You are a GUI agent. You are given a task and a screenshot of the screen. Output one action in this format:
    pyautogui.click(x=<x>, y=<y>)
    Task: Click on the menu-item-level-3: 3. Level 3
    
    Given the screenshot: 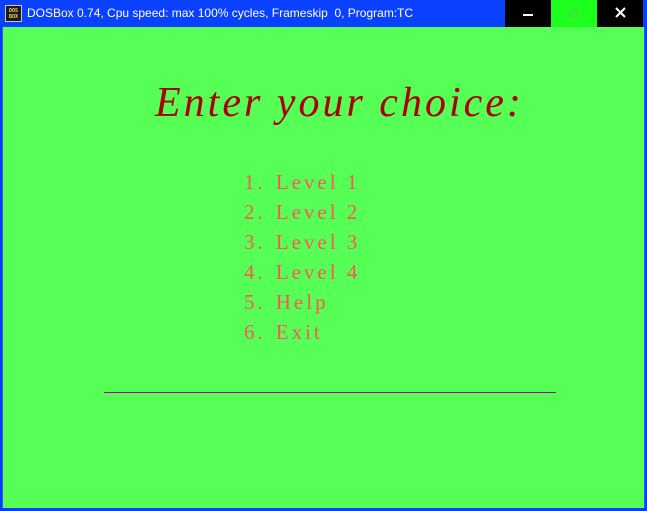 What is the action you would take?
    pyautogui.click(x=302, y=245)
    